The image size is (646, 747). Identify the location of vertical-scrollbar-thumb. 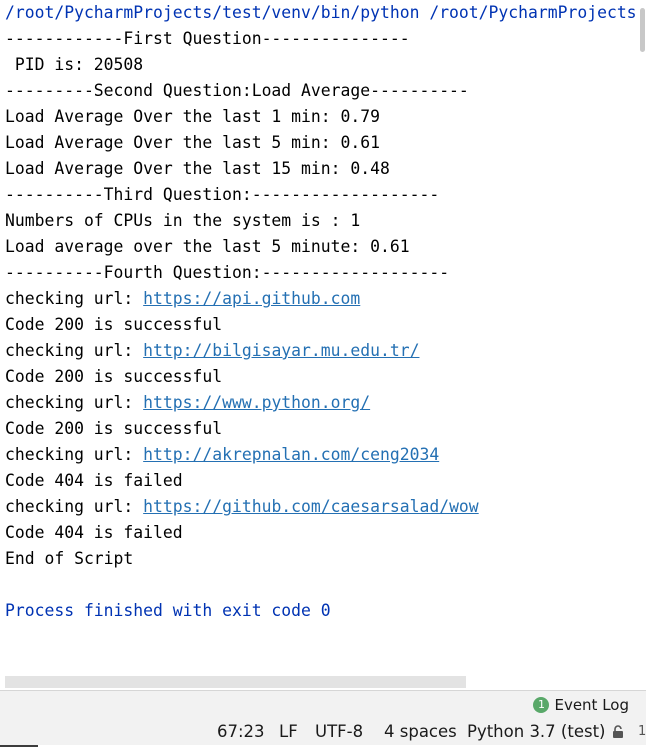
(642, 30).